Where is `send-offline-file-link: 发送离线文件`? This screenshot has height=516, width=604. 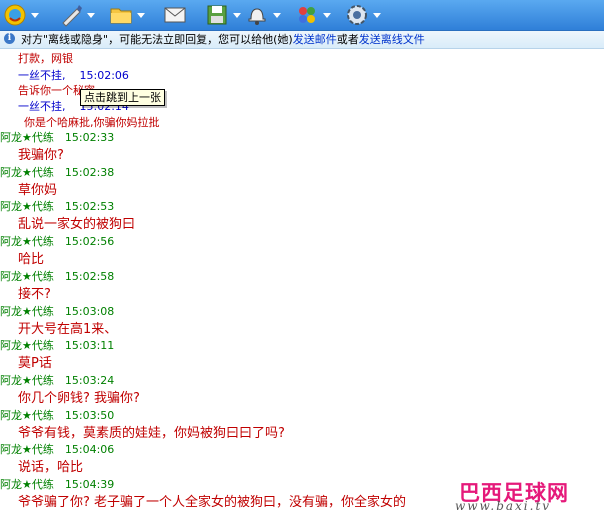
send-offline-file-link: 发送离线文件 is located at coordinates (392, 39).